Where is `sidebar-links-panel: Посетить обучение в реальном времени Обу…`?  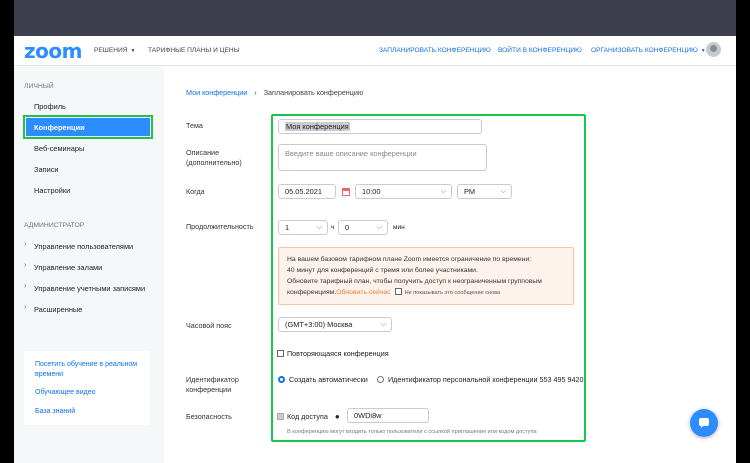
sidebar-links-panel: Посетить обучение в реальном времени Обу… is located at coordinates (87, 388).